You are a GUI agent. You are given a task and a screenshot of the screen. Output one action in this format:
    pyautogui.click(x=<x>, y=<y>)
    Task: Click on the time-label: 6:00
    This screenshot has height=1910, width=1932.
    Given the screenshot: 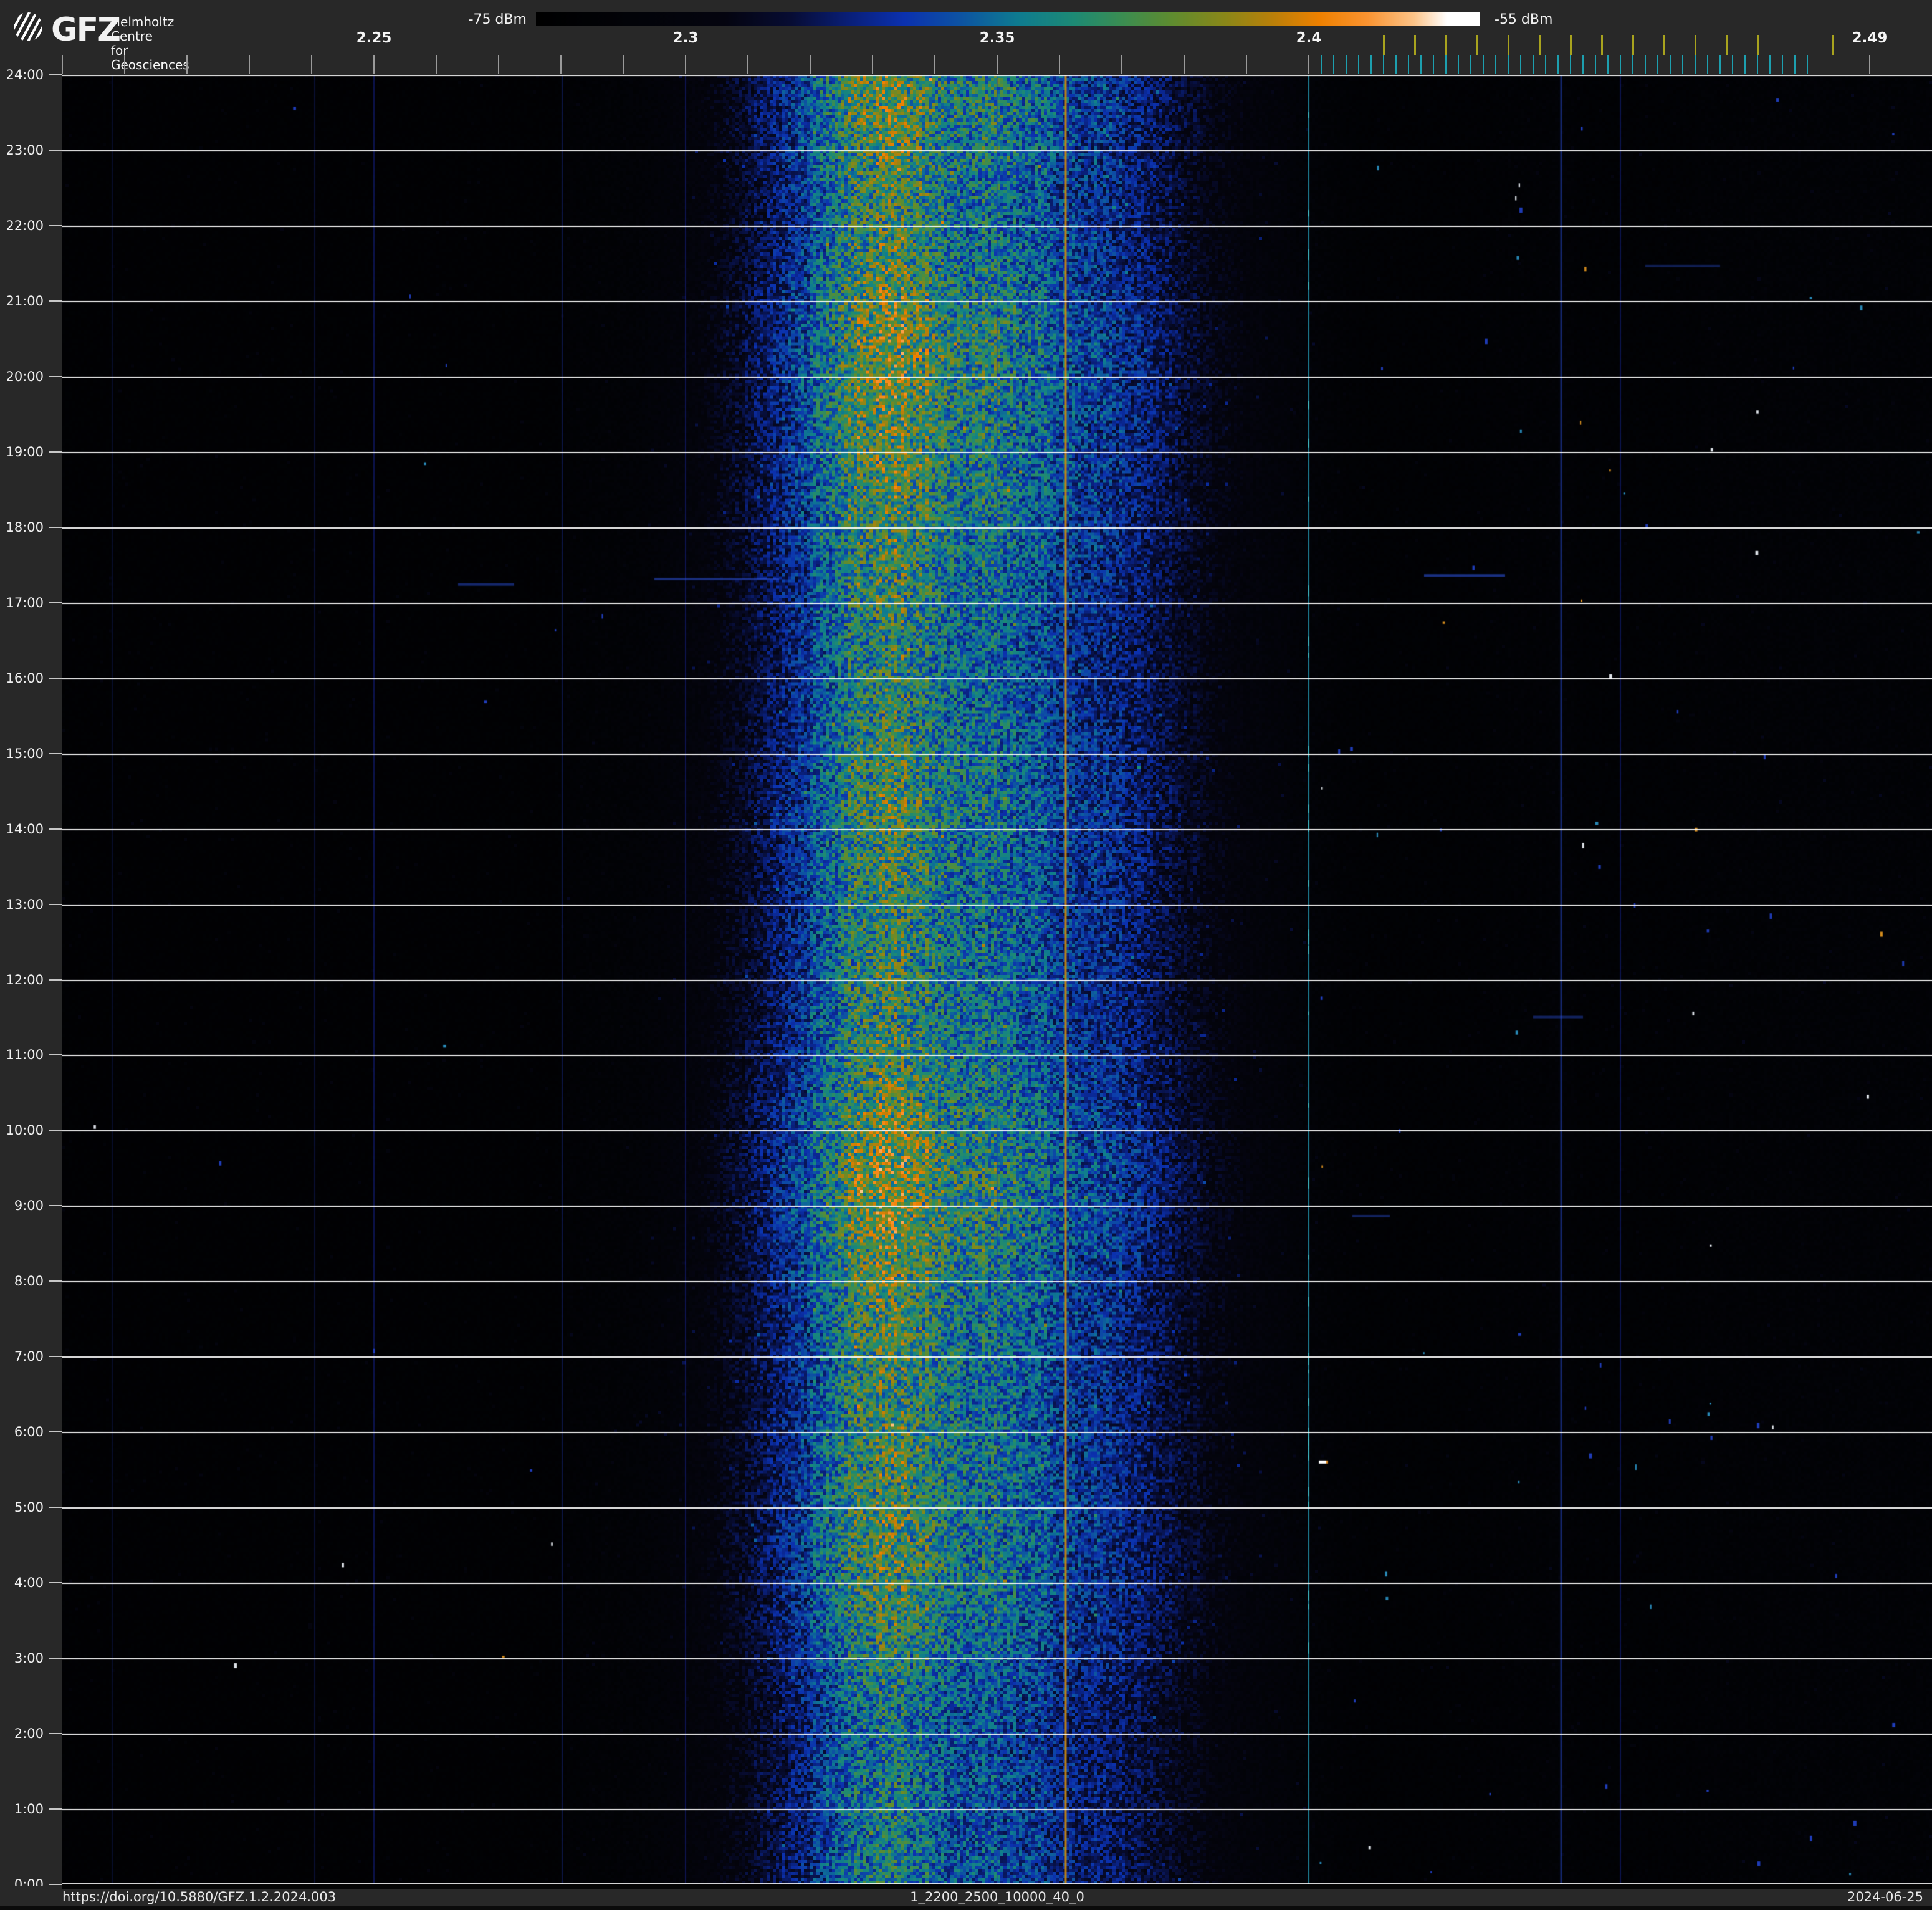 What is the action you would take?
    pyautogui.click(x=29, y=1432)
    